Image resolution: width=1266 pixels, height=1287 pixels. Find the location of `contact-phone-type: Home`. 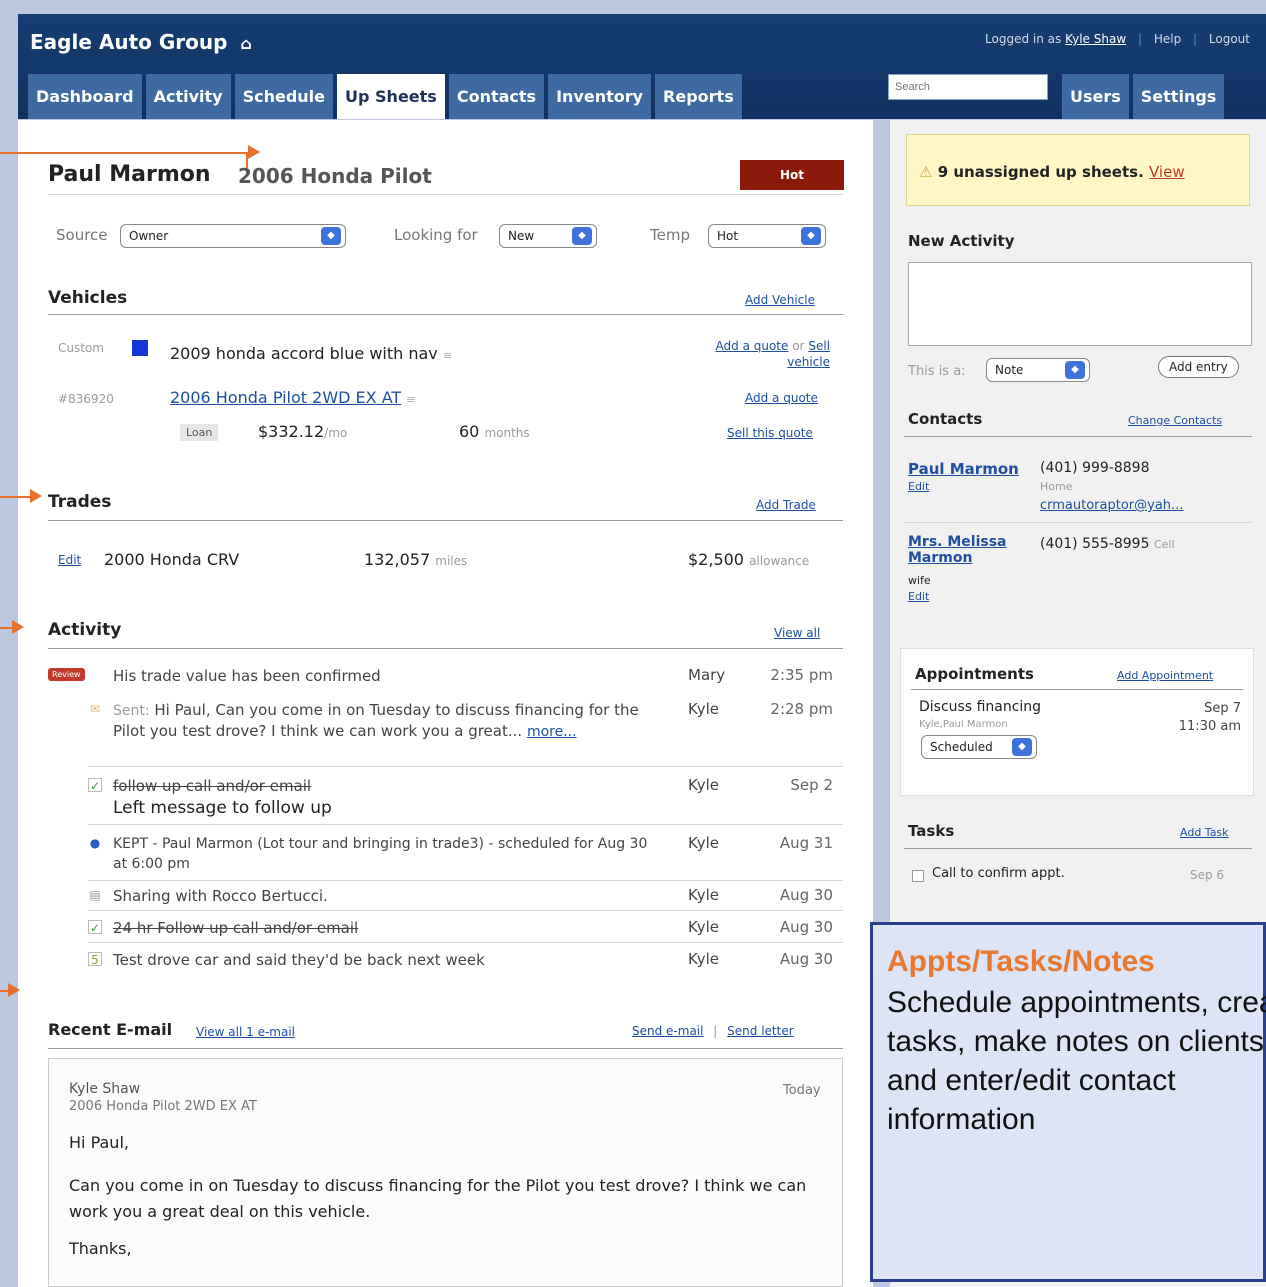

contact-phone-type: Home is located at coordinates (1056, 486).